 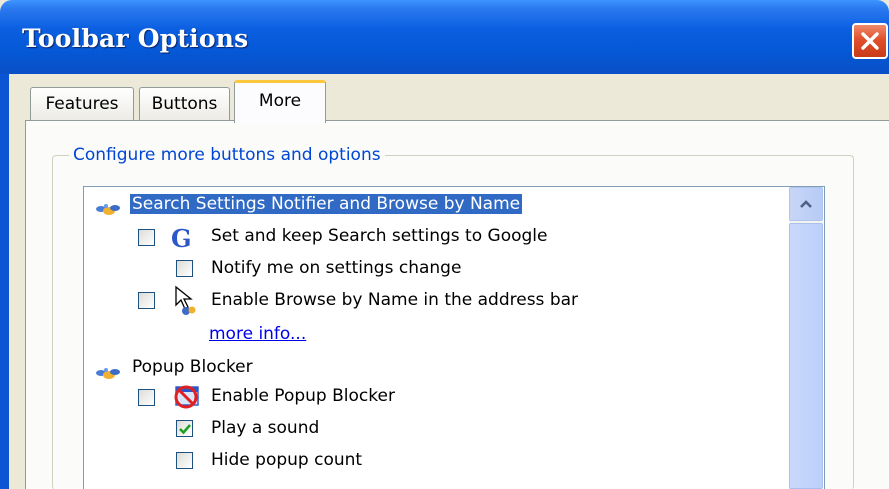 I want to click on label-hide-popup-count: Hide popup count, so click(x=286, y=460).